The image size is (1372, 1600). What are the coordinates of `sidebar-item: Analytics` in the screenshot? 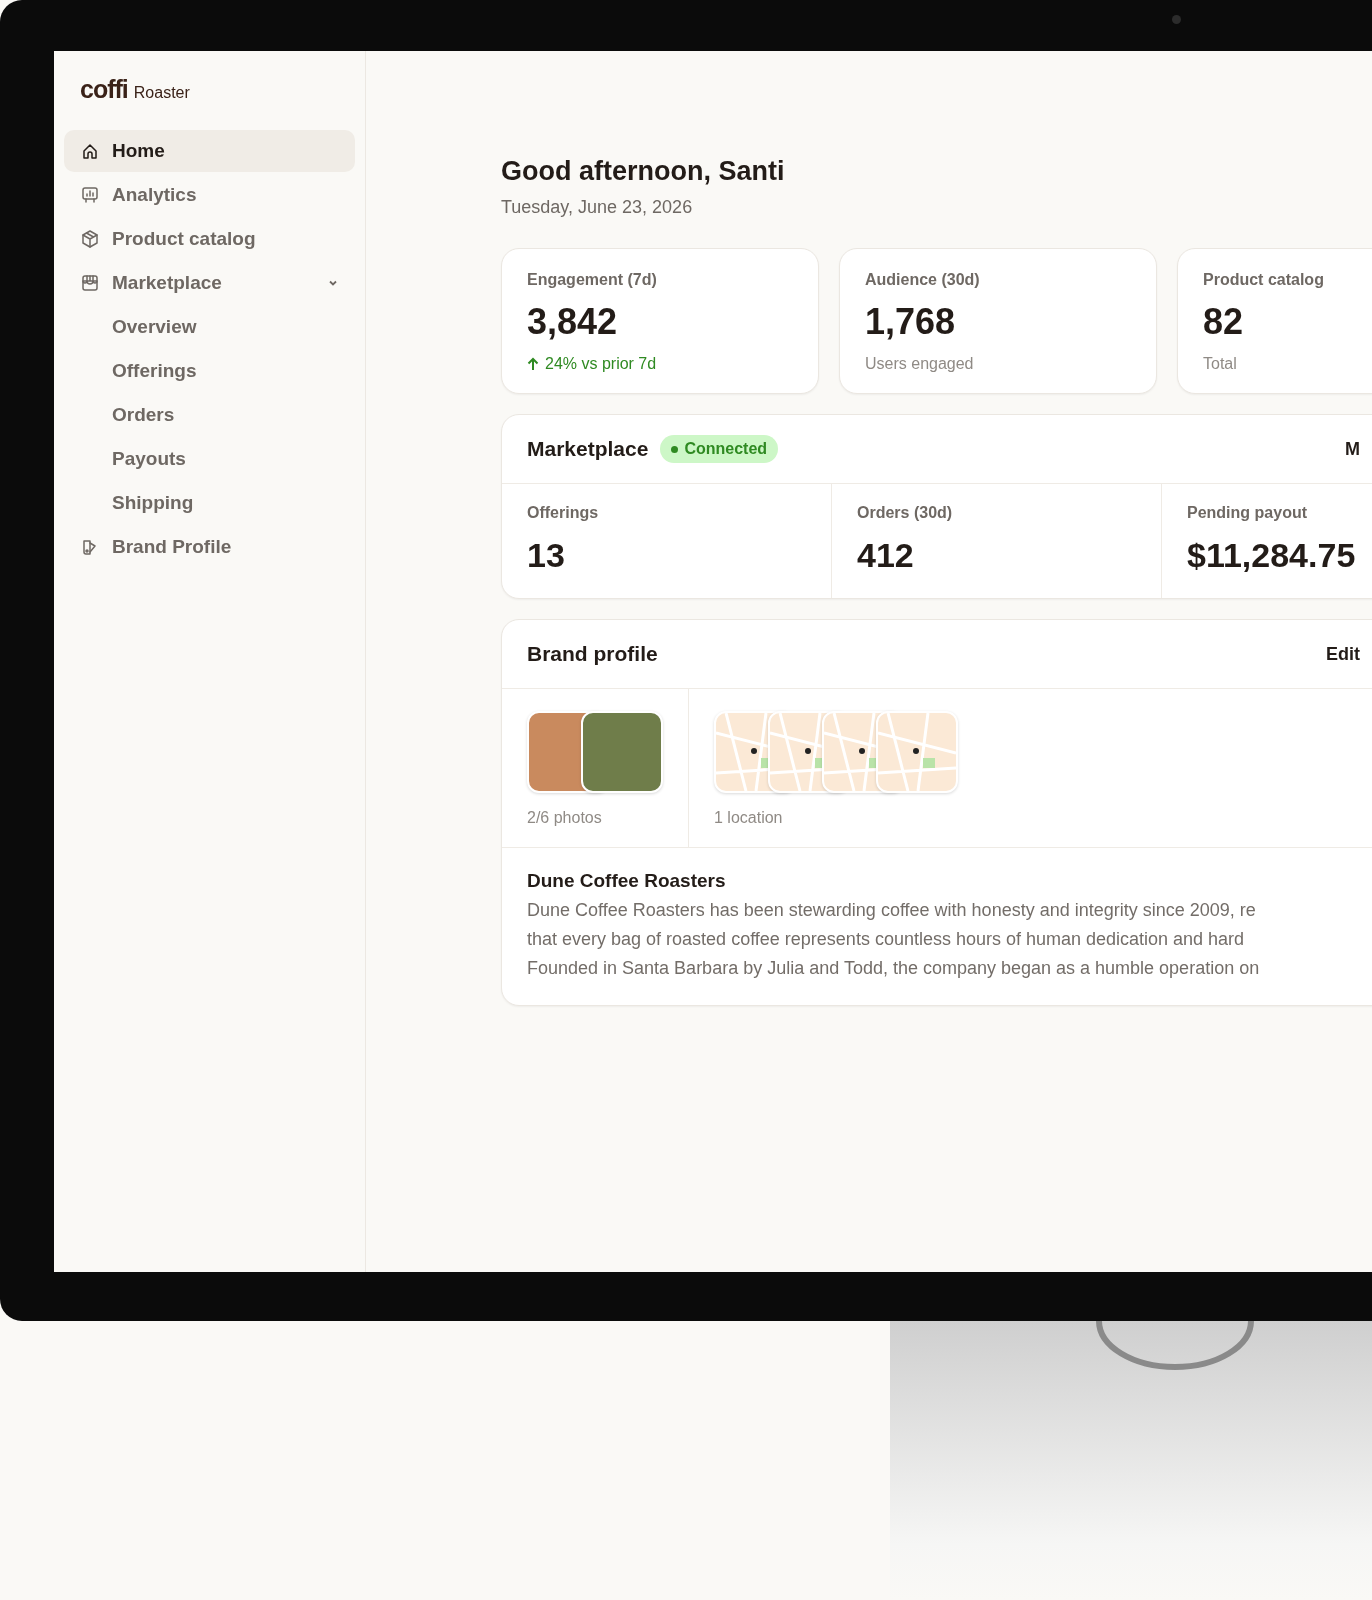 It's located at (209, 195).